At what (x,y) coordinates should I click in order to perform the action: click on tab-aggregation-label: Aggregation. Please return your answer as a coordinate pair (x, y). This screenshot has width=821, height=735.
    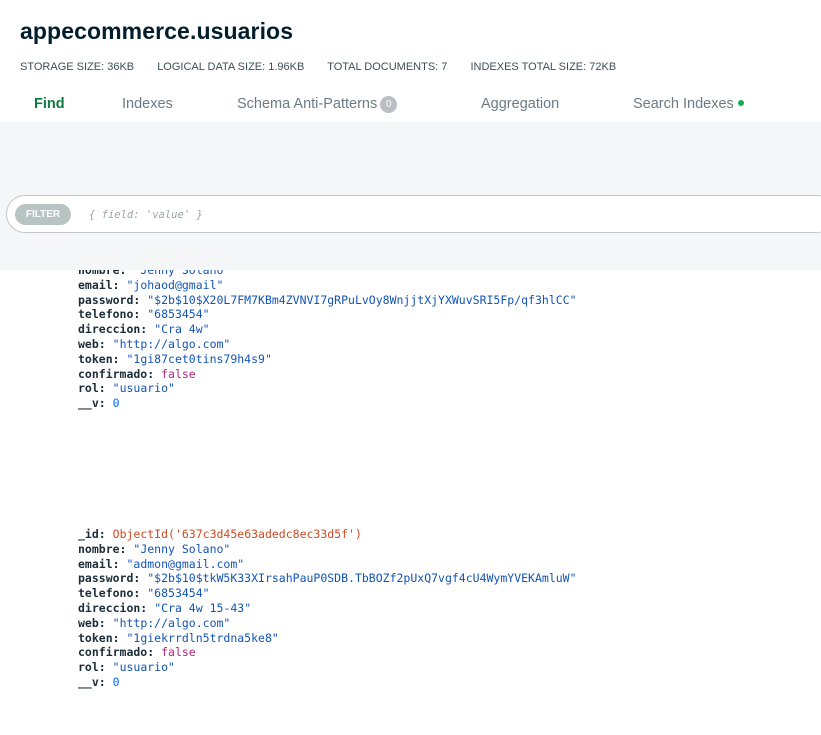
    Looking at the image, I should click on (520, 104).